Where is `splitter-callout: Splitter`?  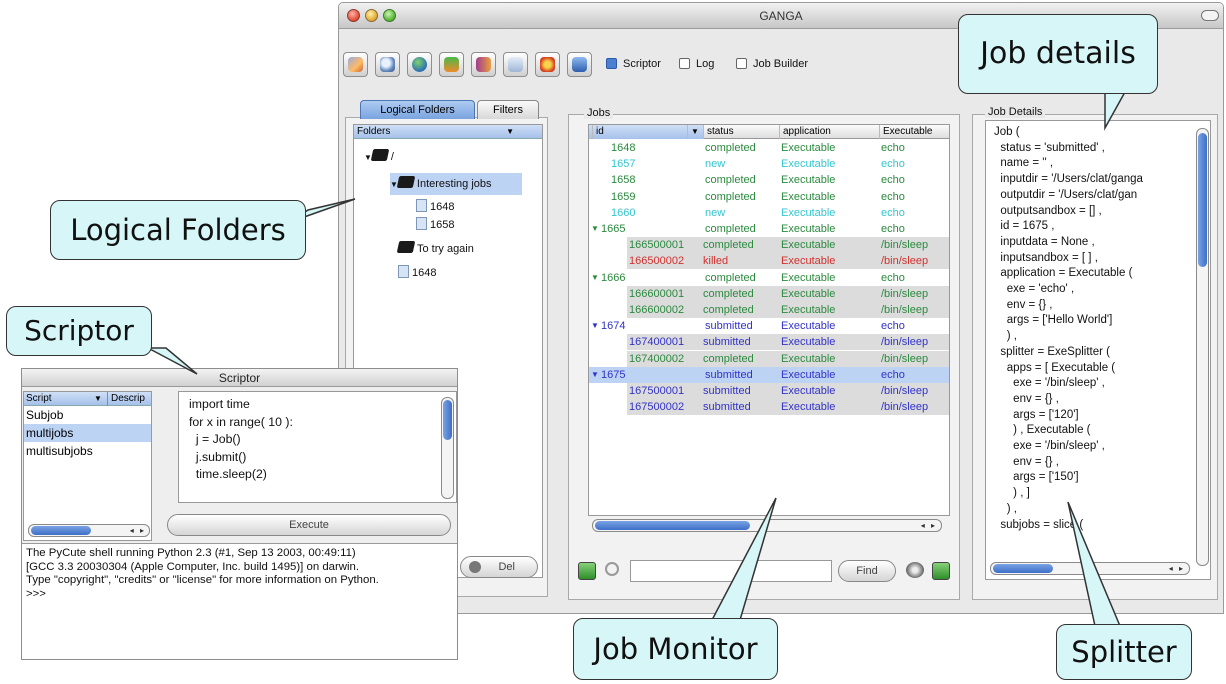
splitter-callout: Splitter is located at coordinates (1124, 652).